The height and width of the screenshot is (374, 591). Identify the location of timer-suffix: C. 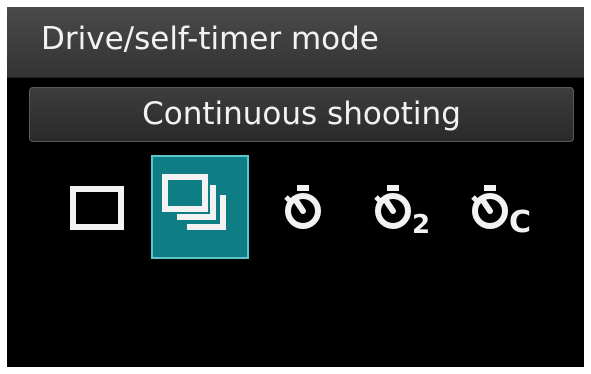
(520, 222).